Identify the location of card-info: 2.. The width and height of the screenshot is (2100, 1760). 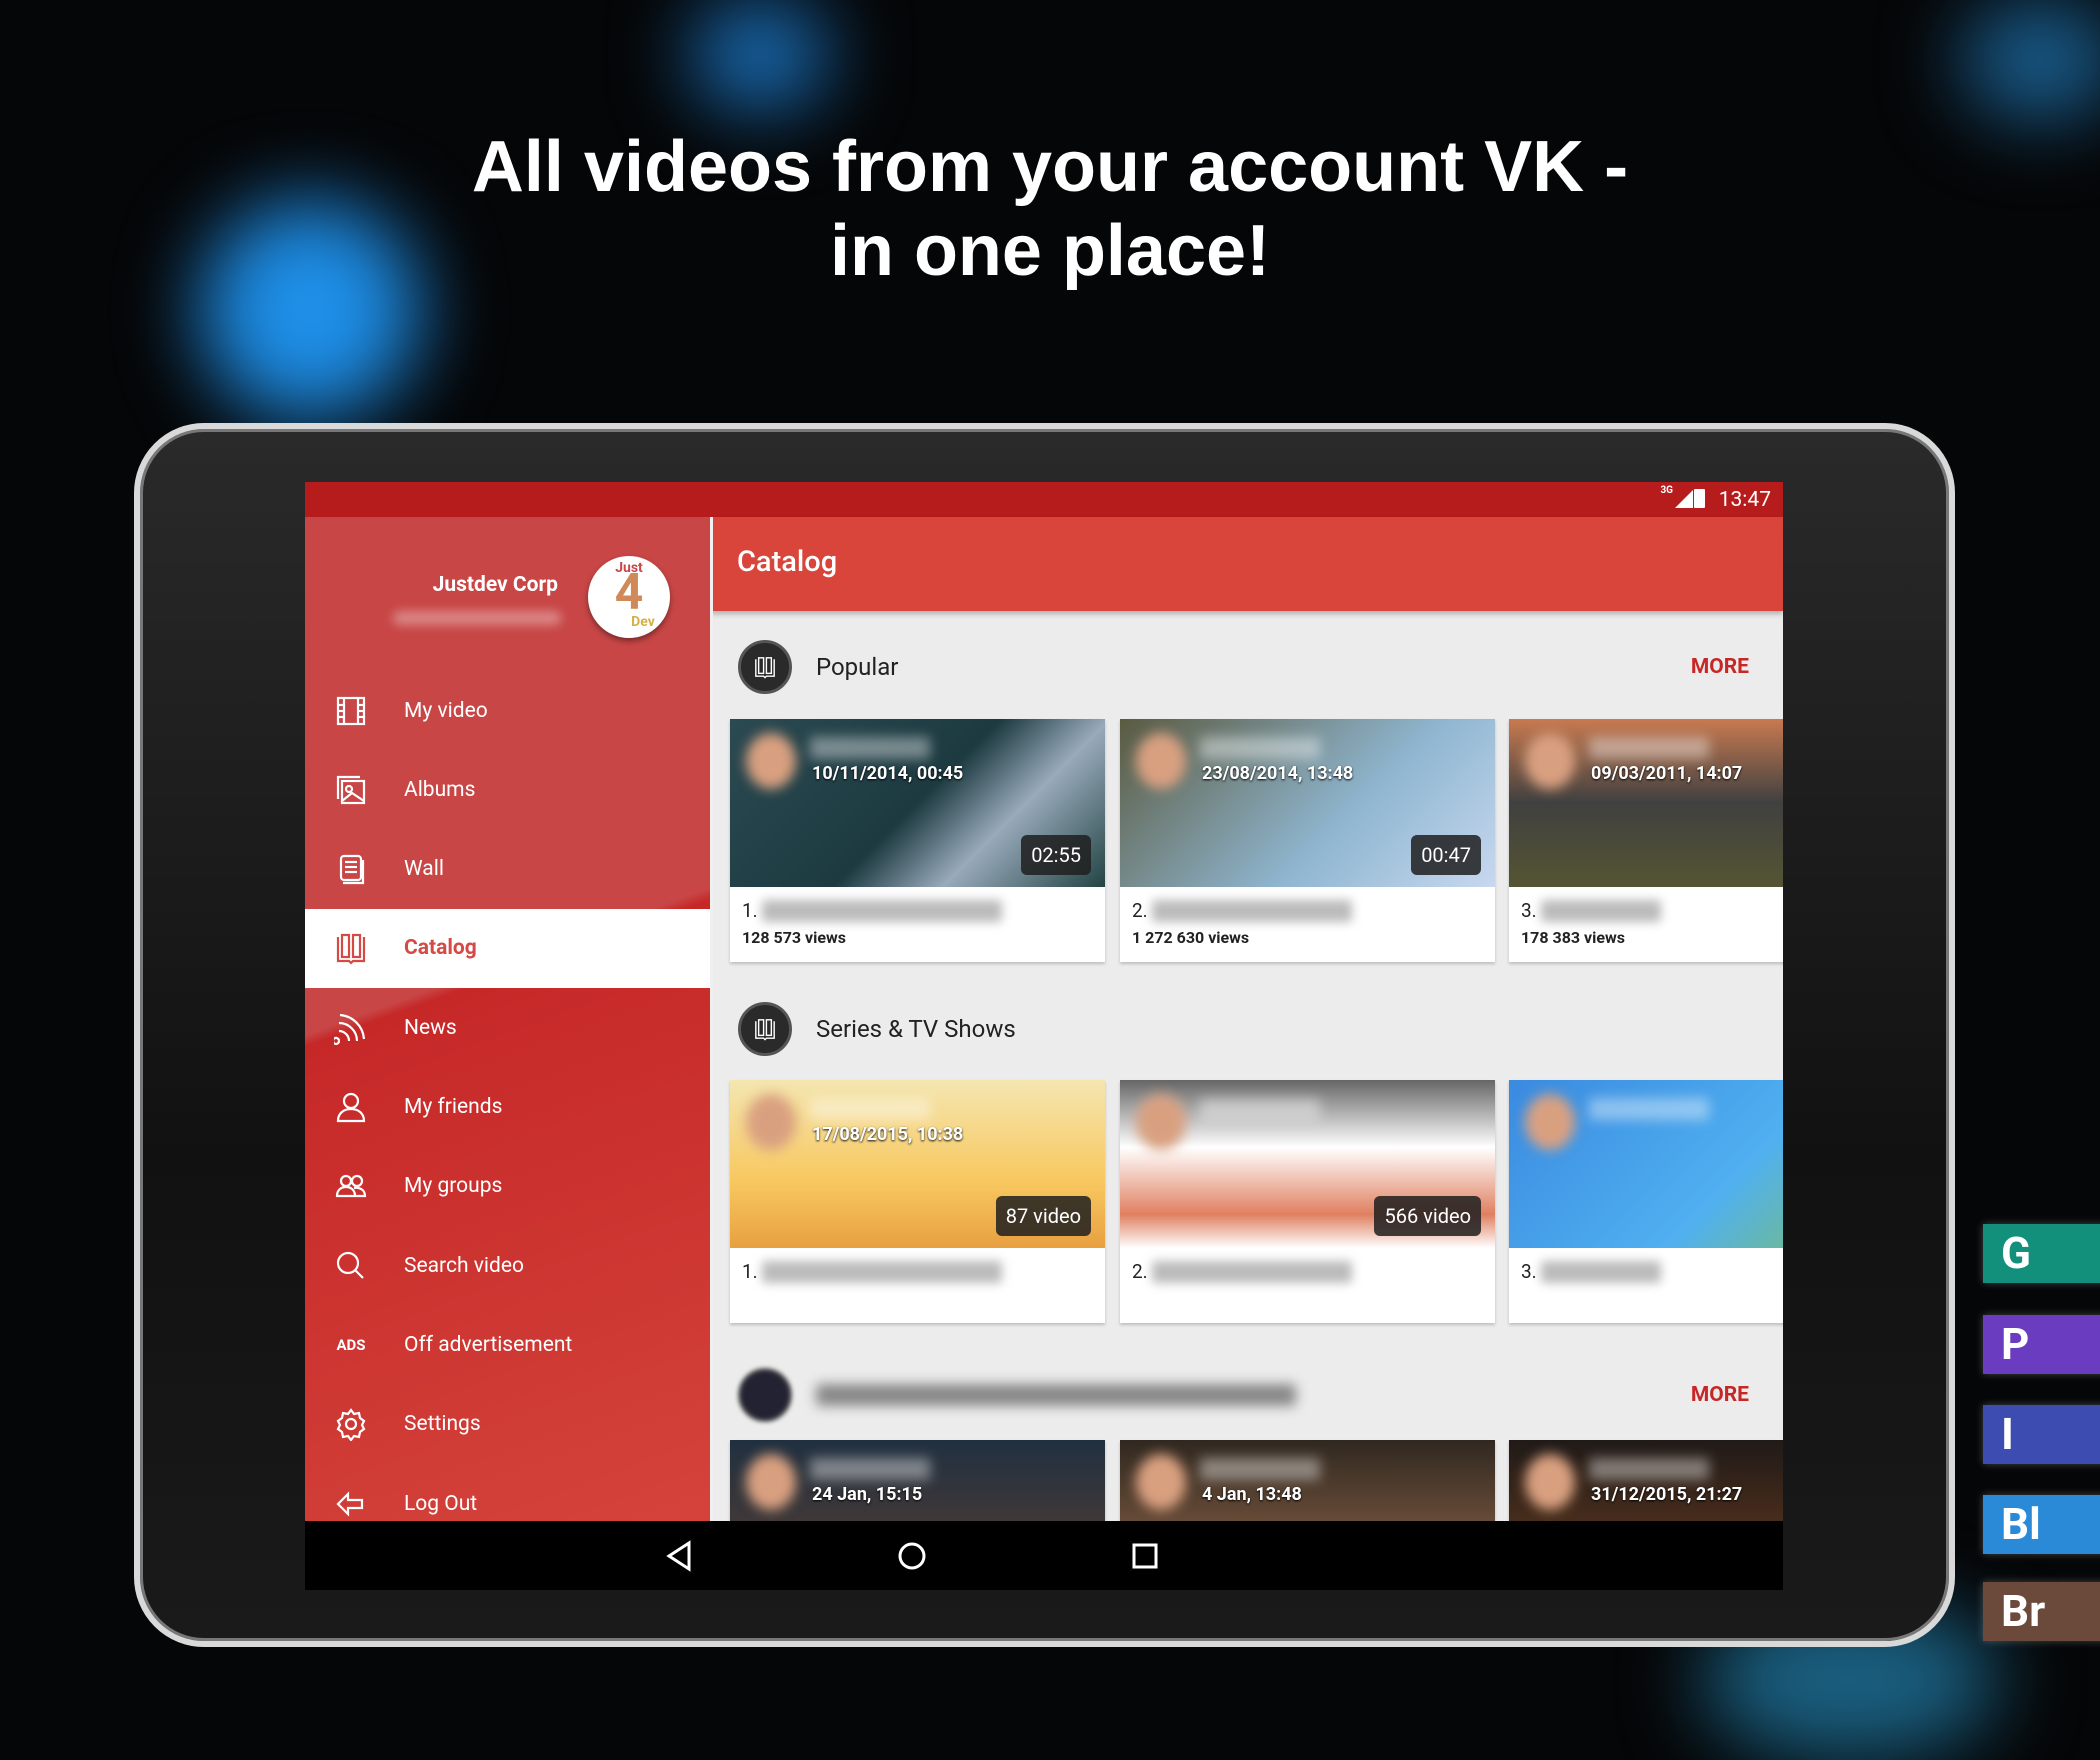
(1307, 1285).